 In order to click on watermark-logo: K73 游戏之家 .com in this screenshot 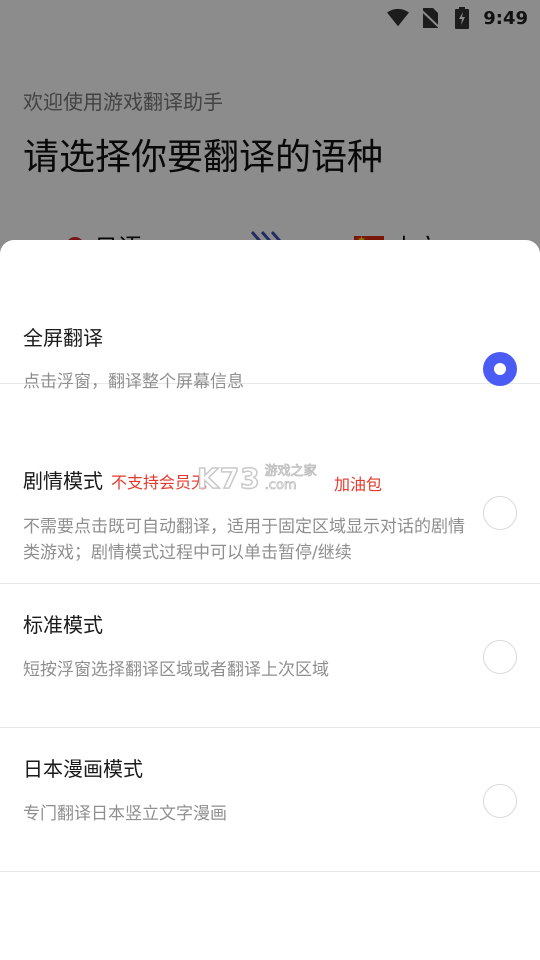, I will do `click(256, 478)`.